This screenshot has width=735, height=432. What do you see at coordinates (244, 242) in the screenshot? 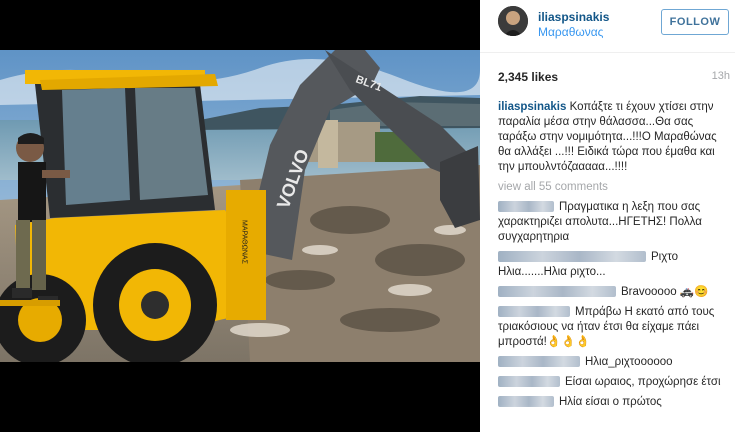
I see `side-marking: ΜΑΡΑΘΩΝΑΣ` at bounding box center [244, 242].